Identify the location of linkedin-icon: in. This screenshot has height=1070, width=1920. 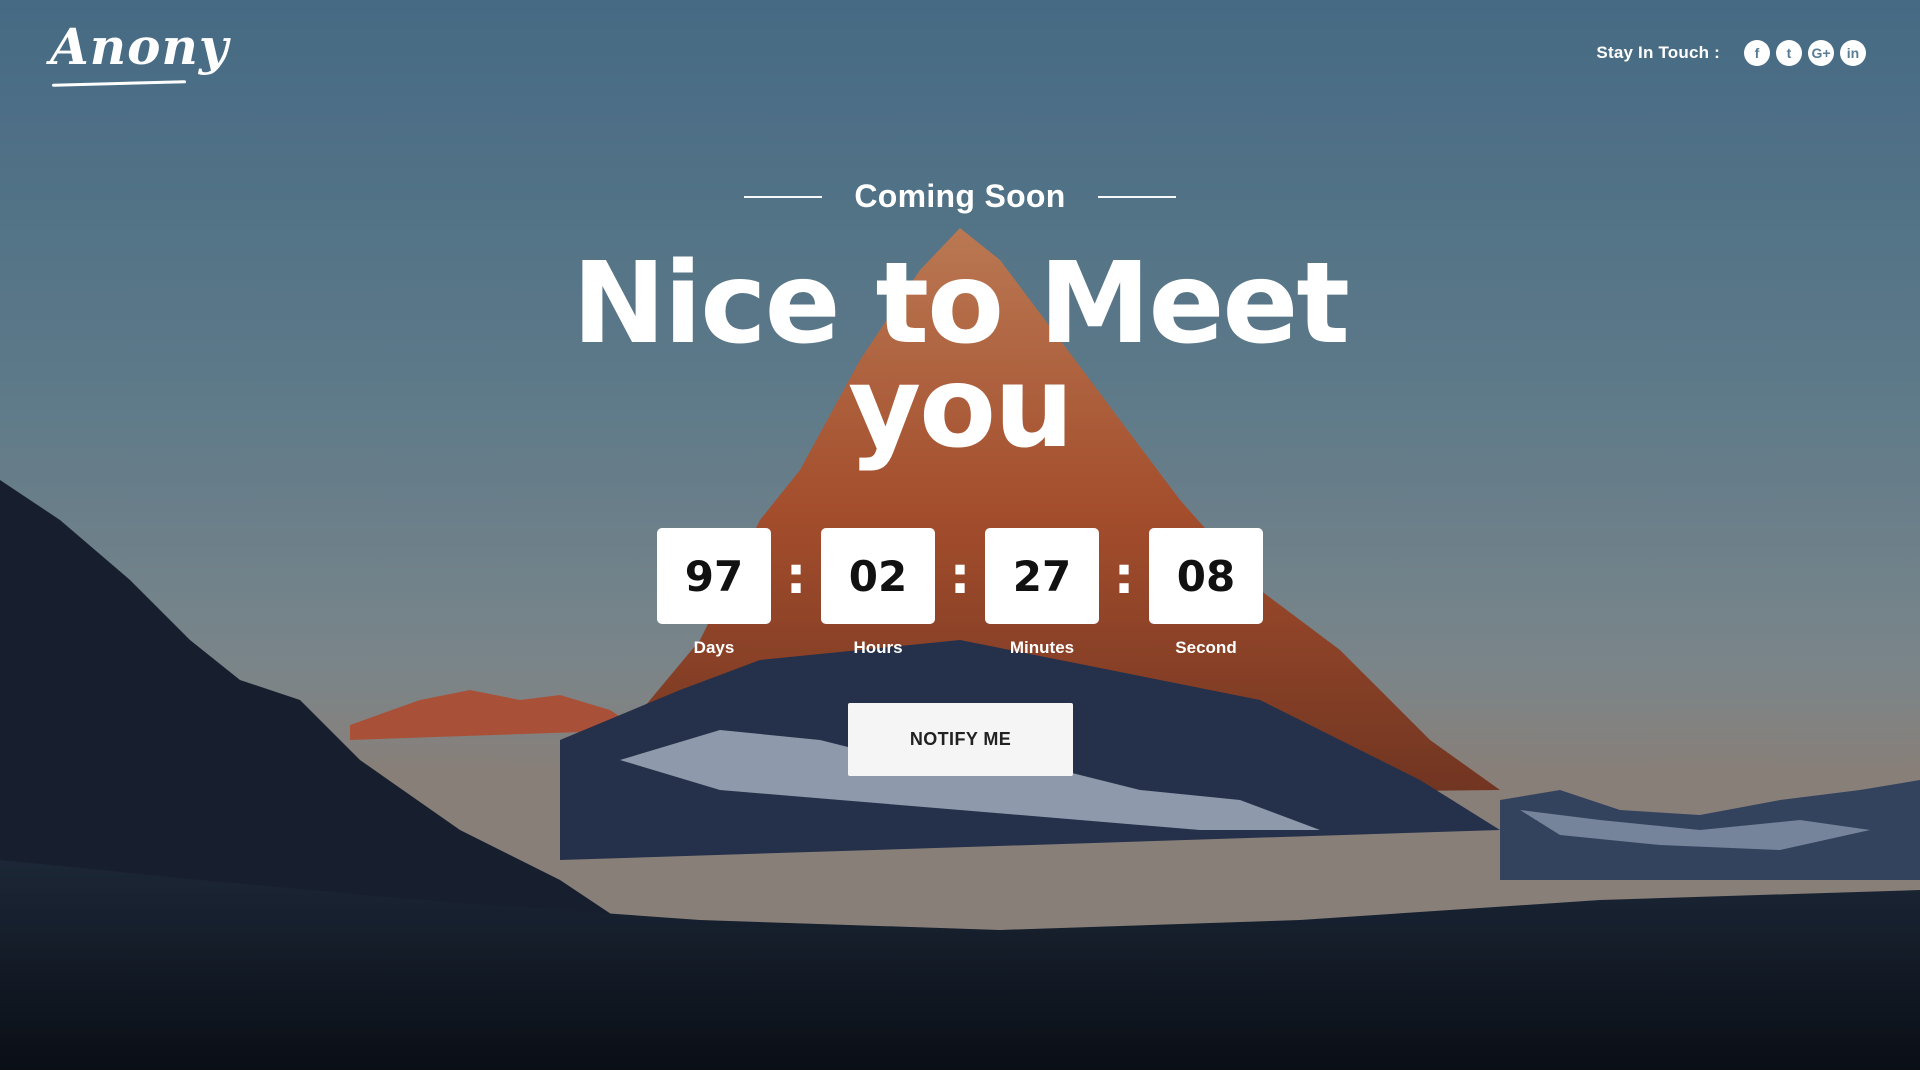
(1853, 53).